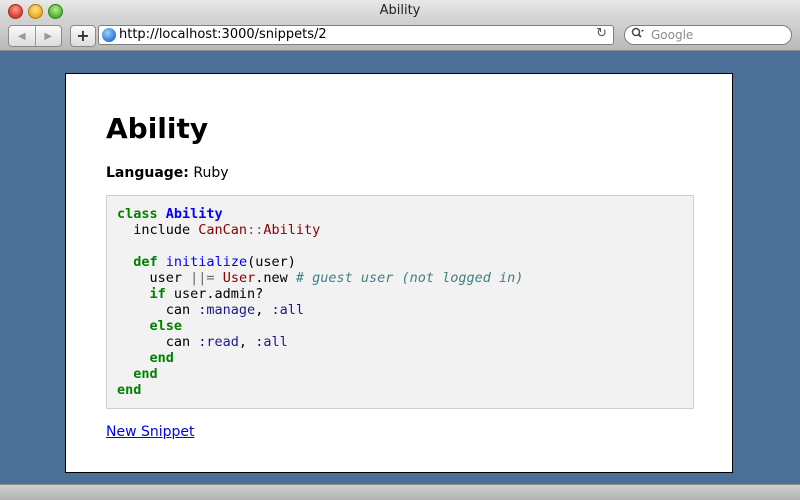 The height and width of the screenshot is (500, 800). What do you see at coordinates (223, 230) in the screenshot?
I see `code-token: CanCan` at bounding box center [223, 230].